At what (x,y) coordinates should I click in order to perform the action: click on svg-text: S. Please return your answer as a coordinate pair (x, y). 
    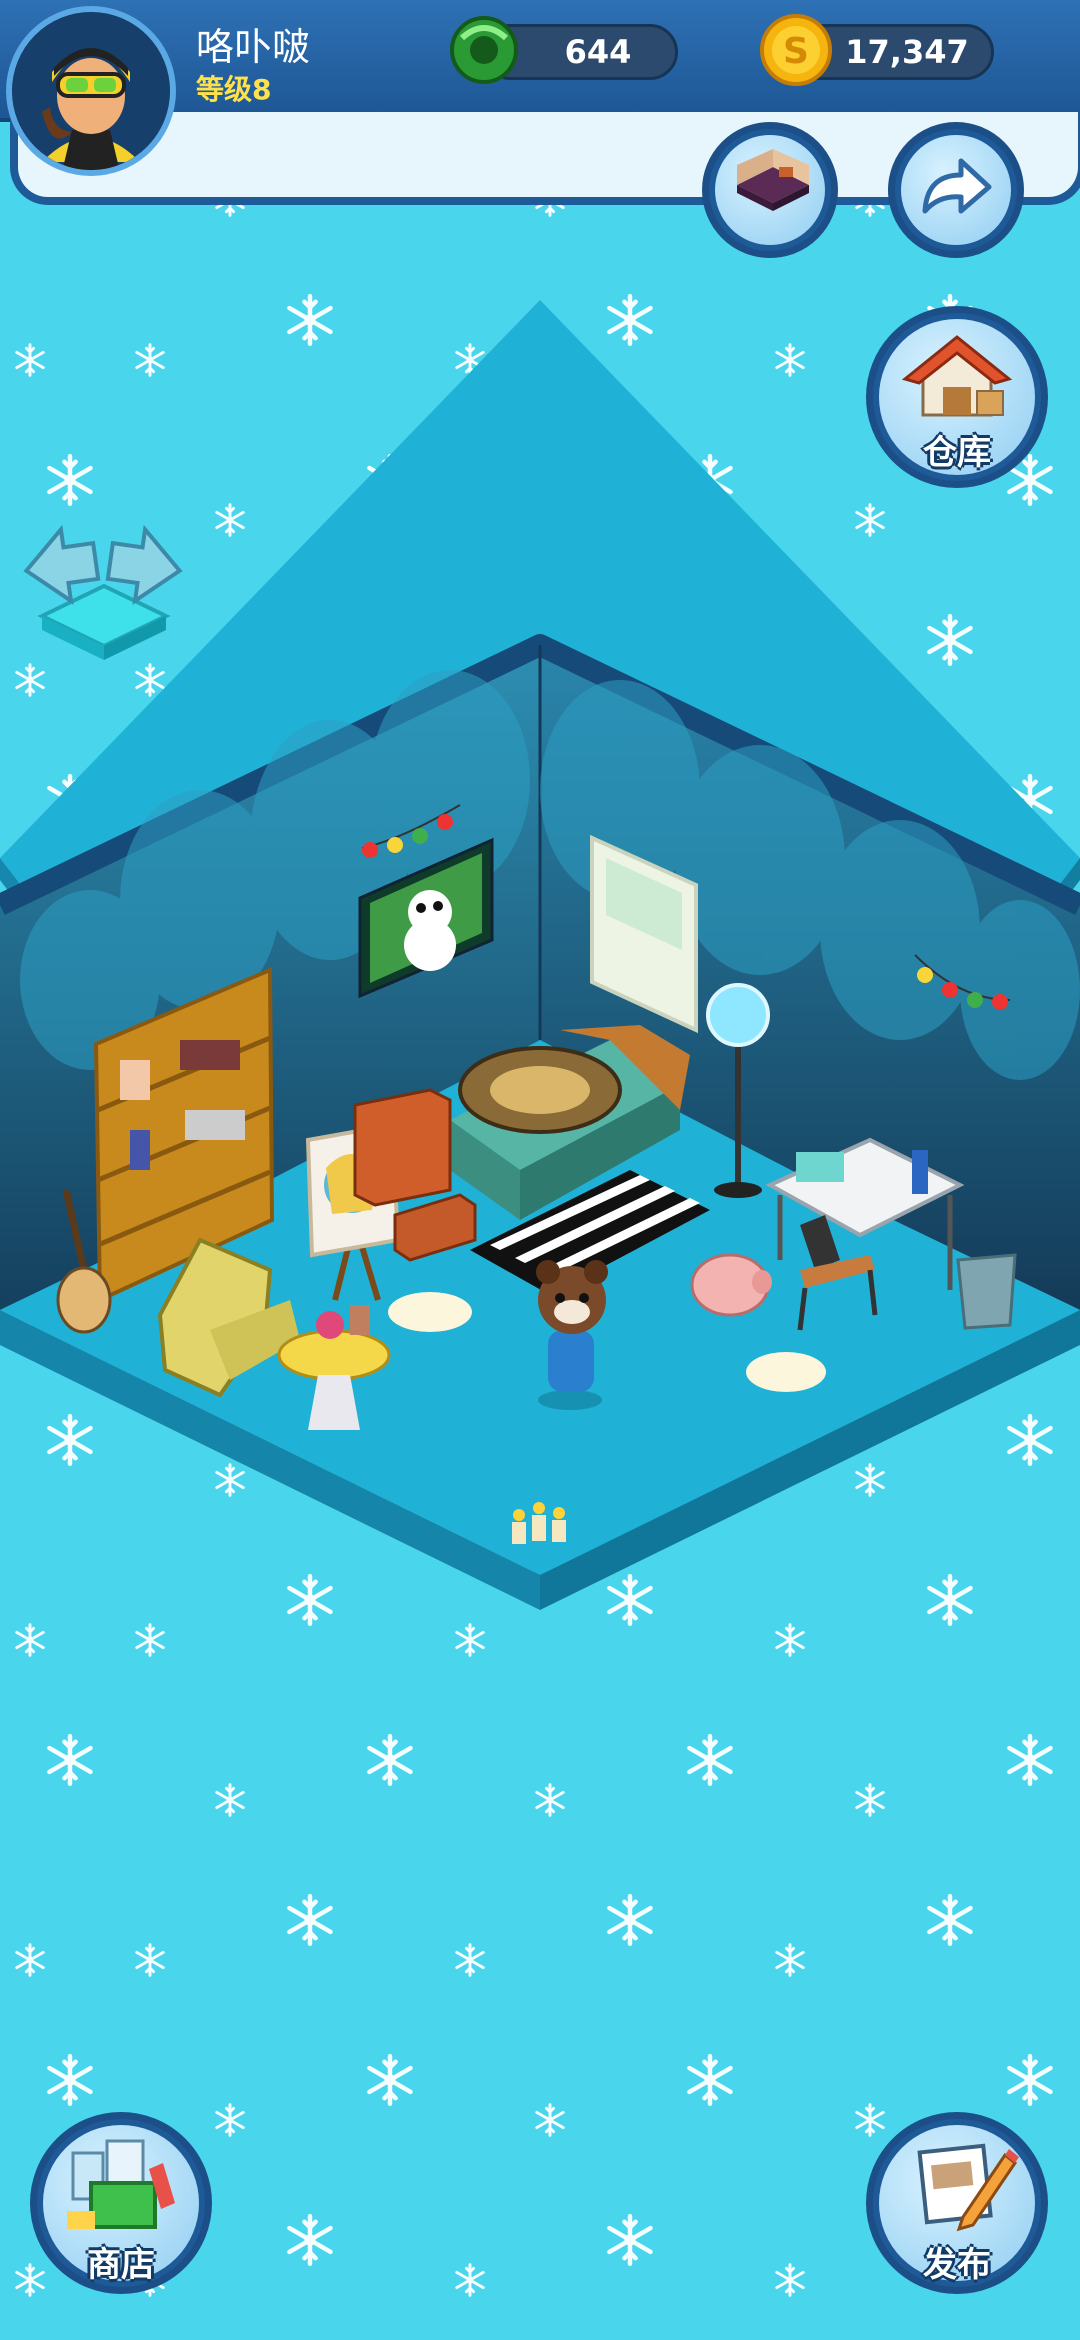
    Looking at the image, I should click on (796, 51).